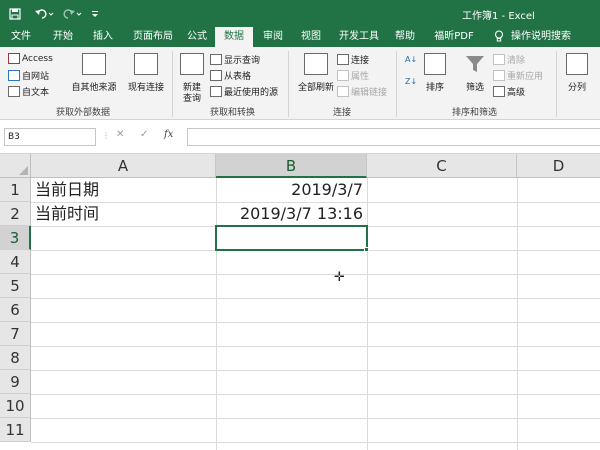 The height and width of the screenshot is (450, 600). Describe the element at coordinates (353, 75) in the screenshot. I see `properties-button: 属性` at that location.